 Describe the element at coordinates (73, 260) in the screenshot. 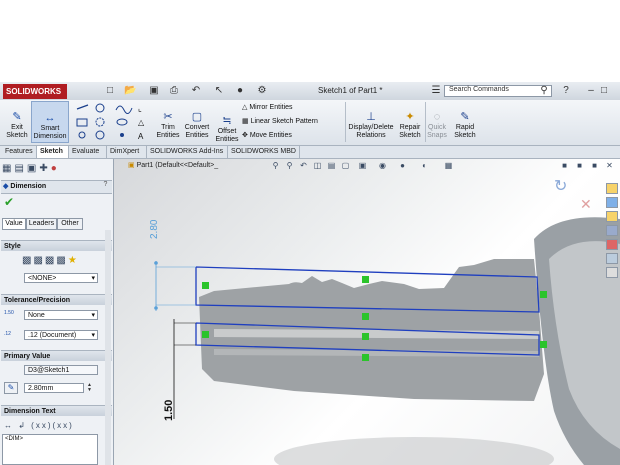

I see `load-style-icon: ★` at that location.